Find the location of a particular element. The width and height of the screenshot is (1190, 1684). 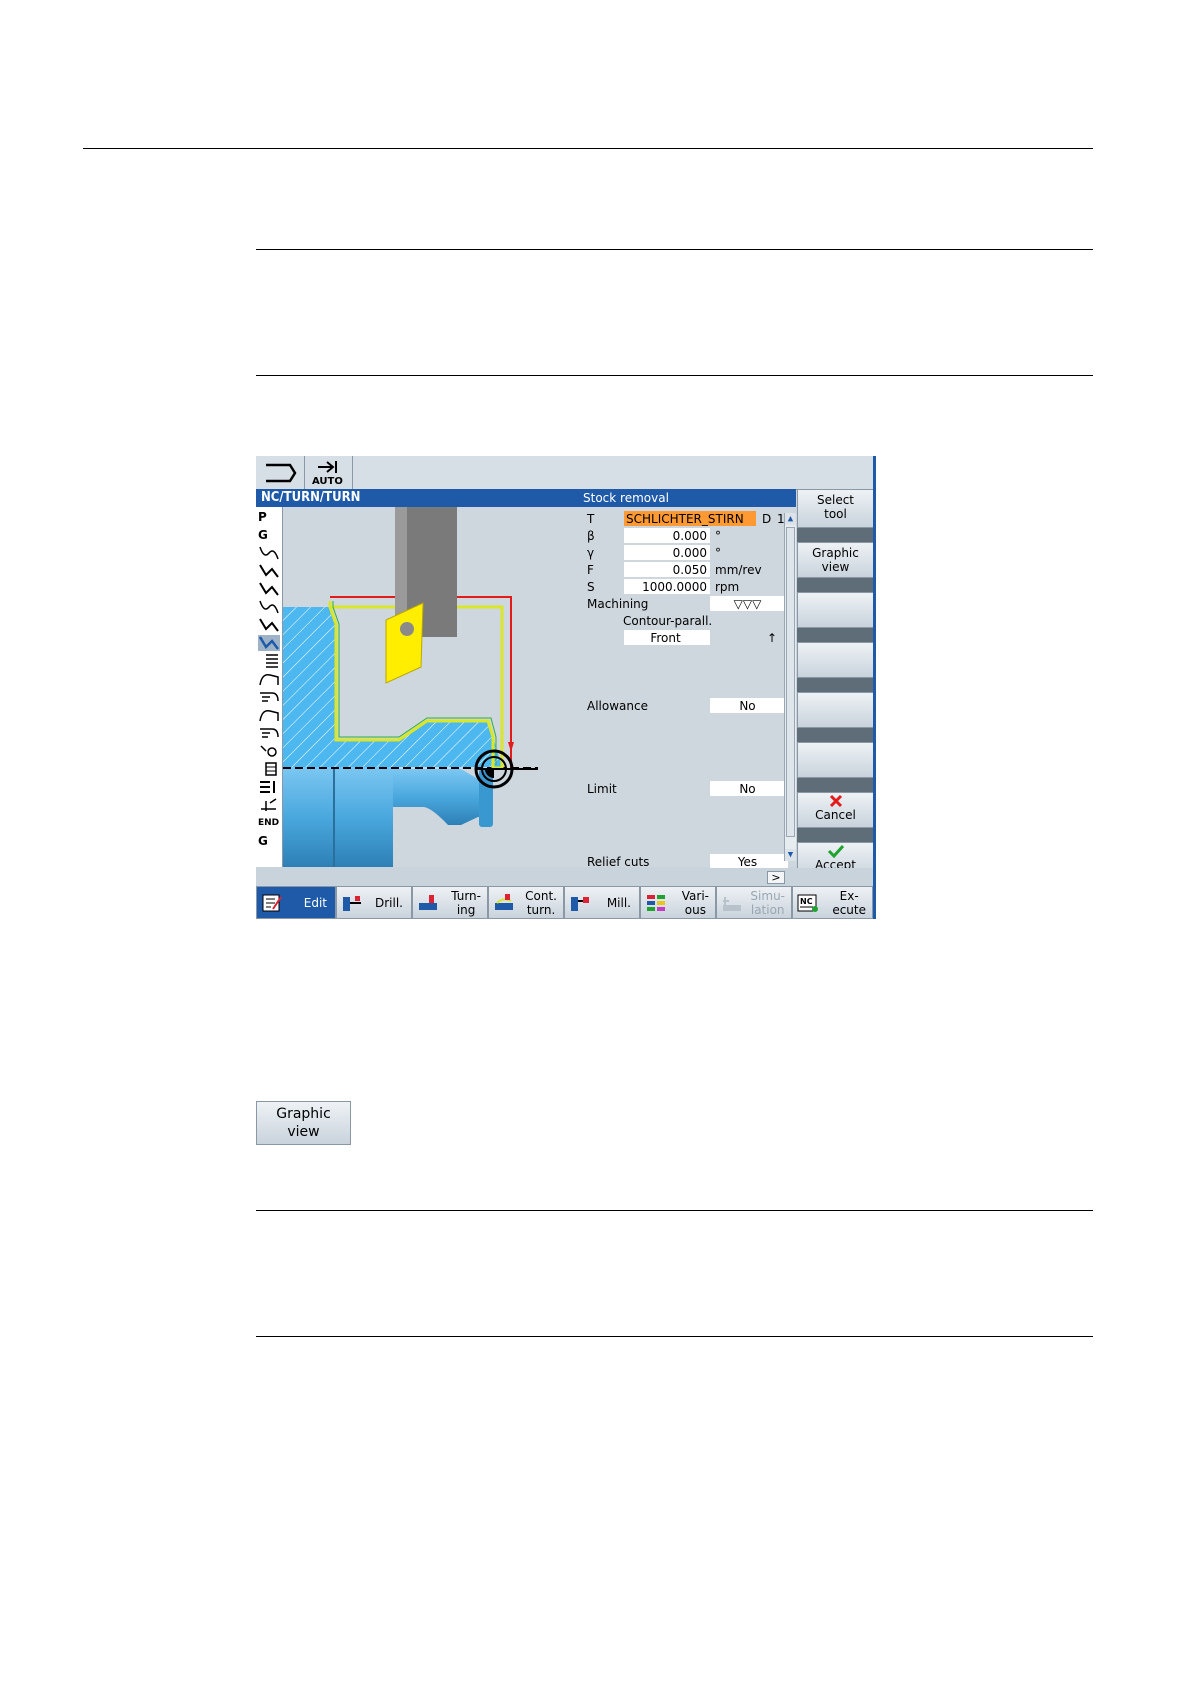

contour-cut-block-icon is located at coordinates (269, 697).